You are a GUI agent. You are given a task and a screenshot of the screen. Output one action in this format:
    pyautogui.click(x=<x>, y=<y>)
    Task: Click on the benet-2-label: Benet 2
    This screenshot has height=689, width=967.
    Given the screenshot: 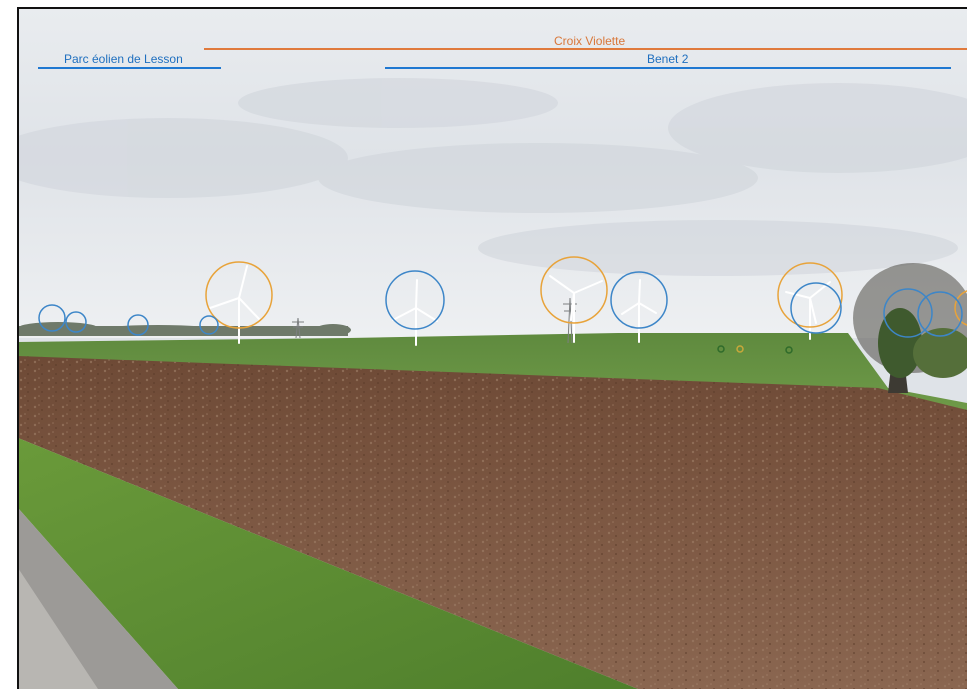 What is the action you would take?
    pyautogui.click(x=668, y=59)
    